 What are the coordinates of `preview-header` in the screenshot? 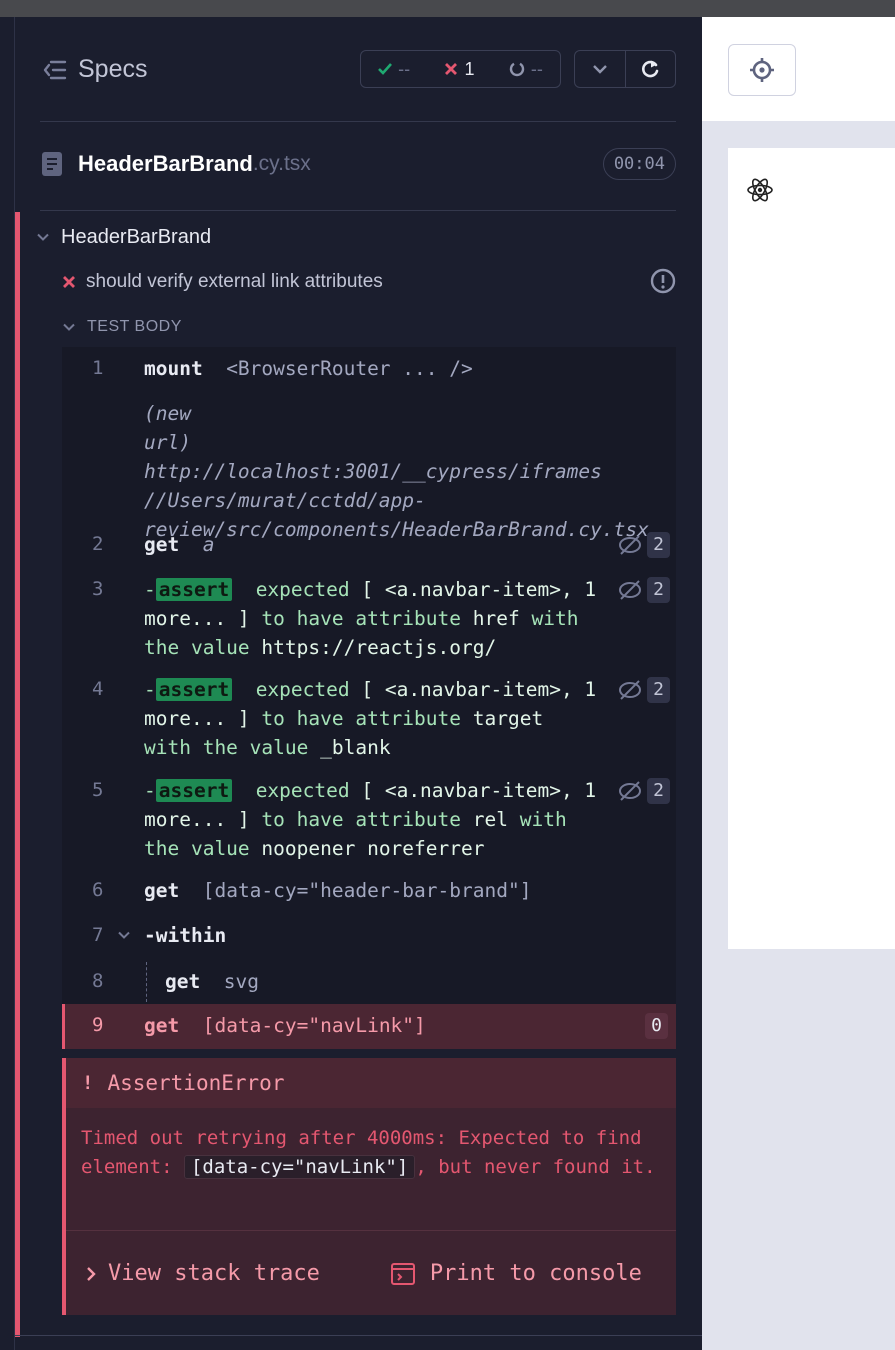 It's located at (798, 69).